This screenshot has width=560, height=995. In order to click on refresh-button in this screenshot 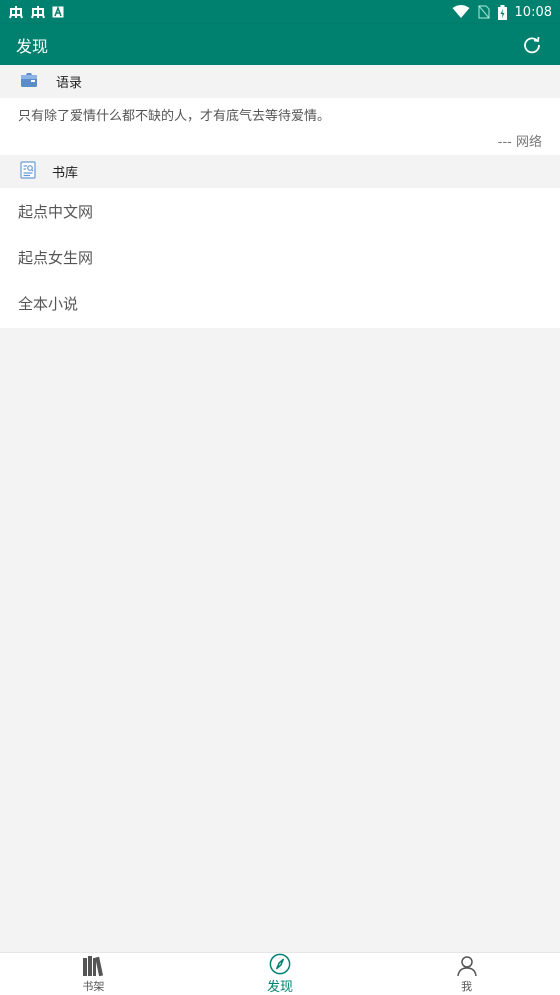, I will do `click(532, 45)`.